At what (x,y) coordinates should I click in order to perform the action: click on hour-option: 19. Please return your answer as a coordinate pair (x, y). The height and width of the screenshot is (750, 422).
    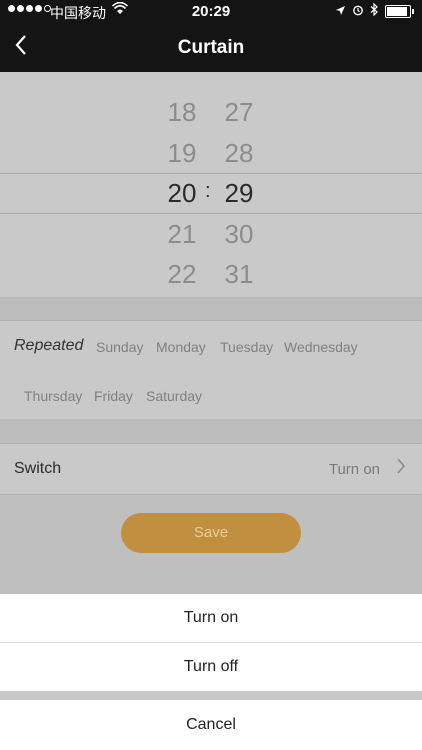
    Looking at the image, I should click on (182, 153).